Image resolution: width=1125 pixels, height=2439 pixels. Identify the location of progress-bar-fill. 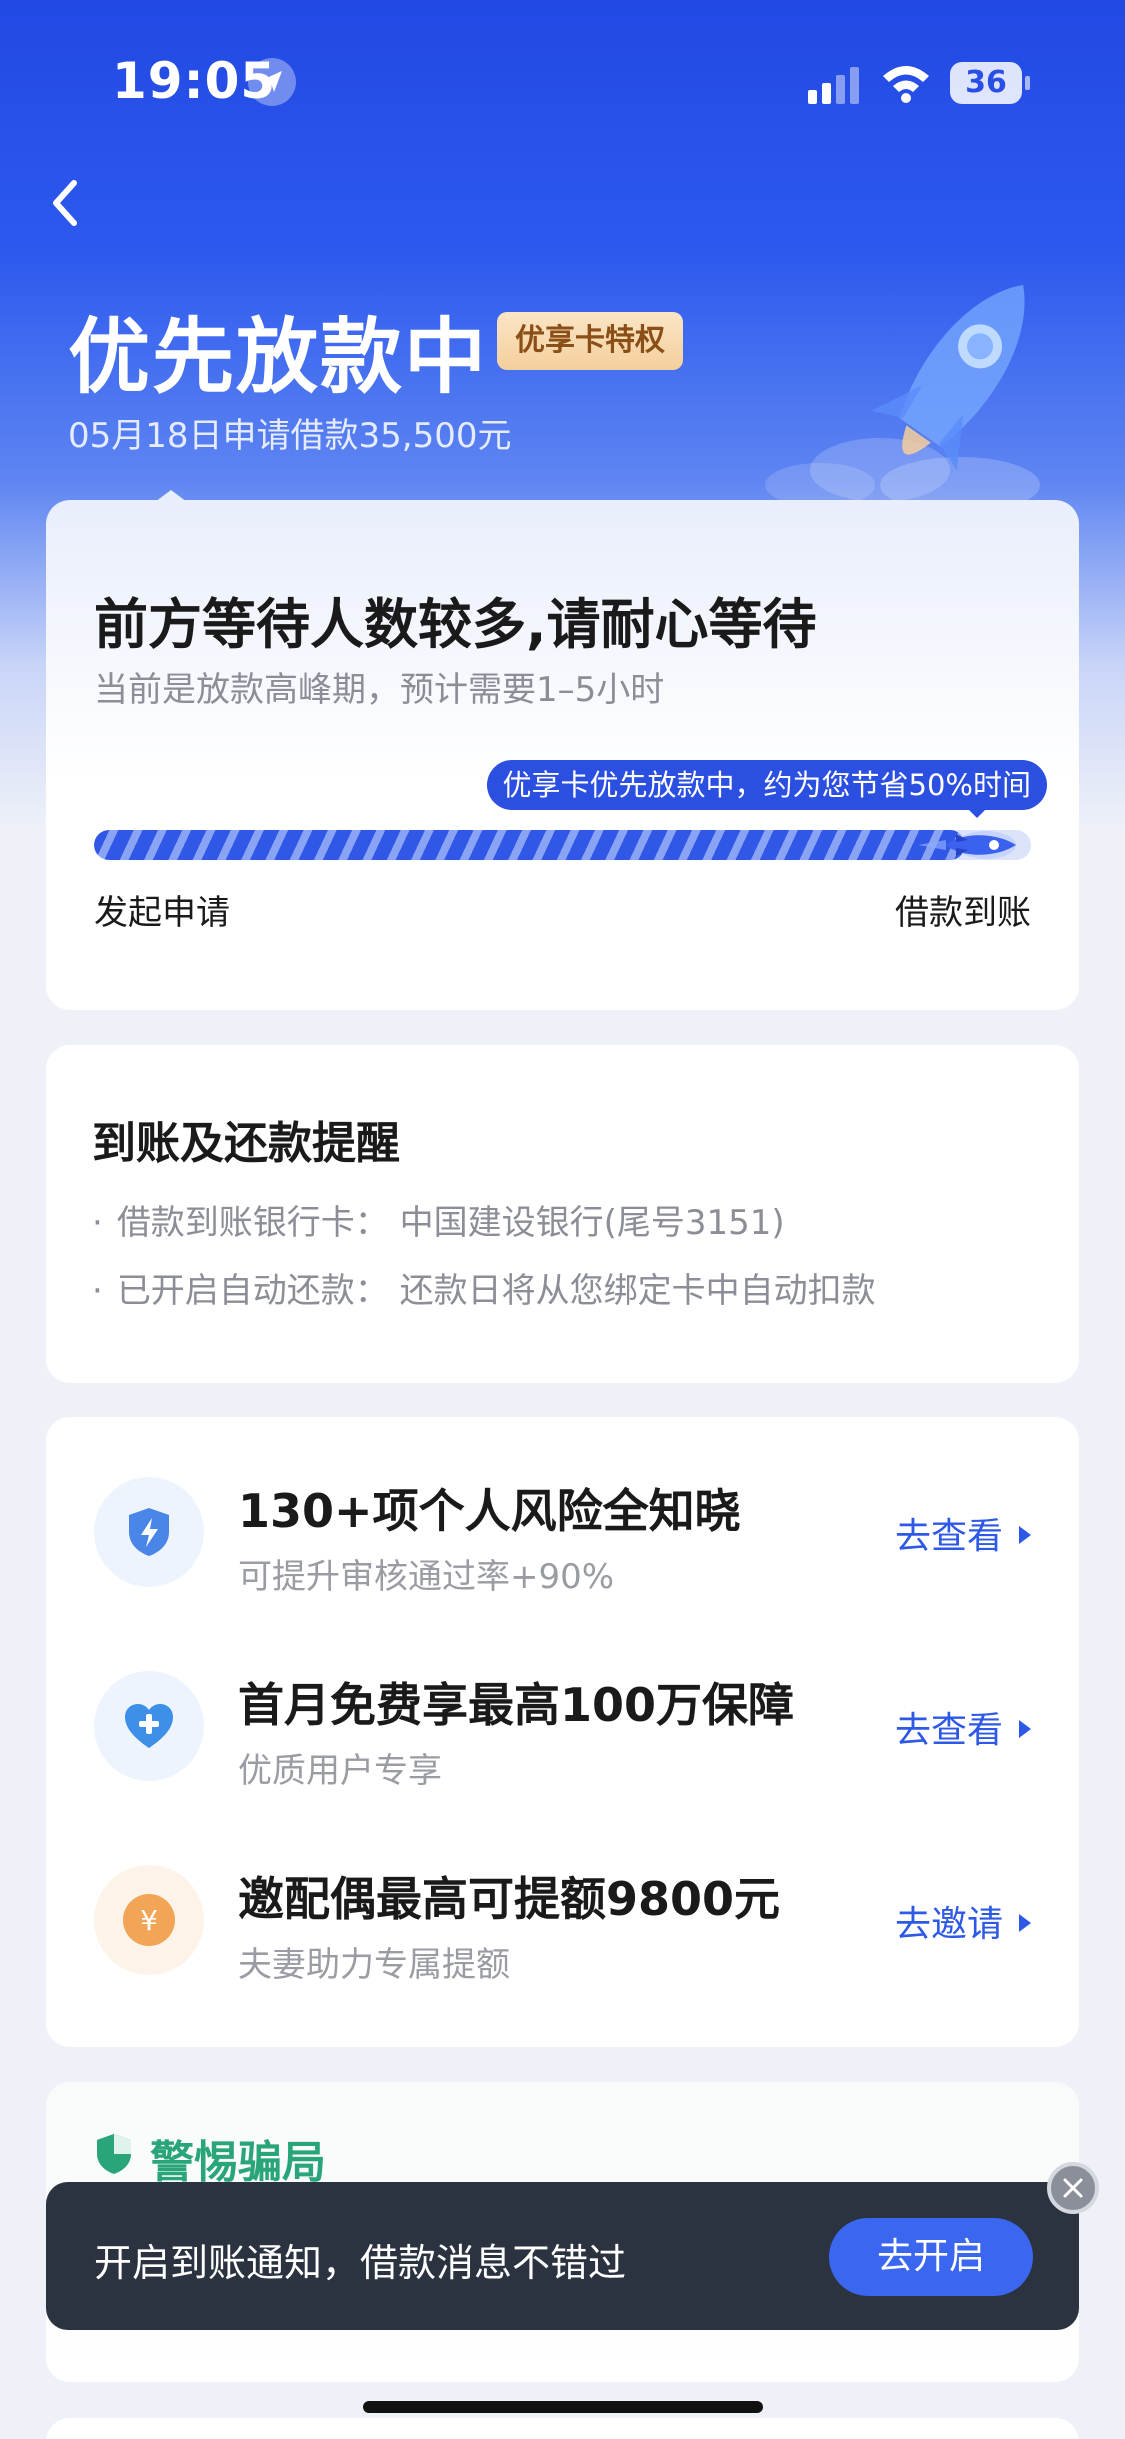
(530, 845).